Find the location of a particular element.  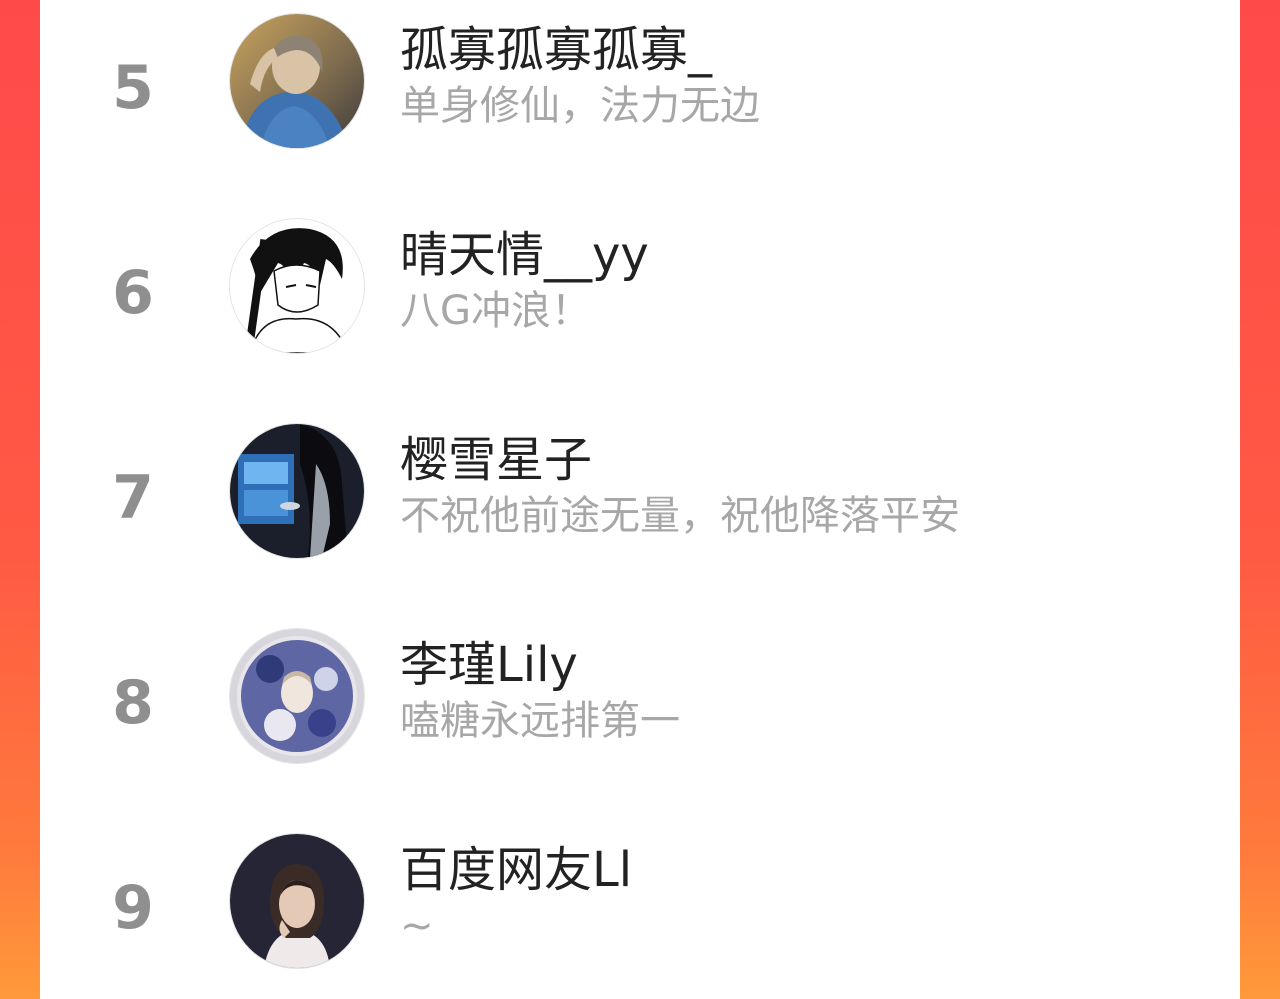

user-name: 百度网友Ll is located at coordinates (516, 870).